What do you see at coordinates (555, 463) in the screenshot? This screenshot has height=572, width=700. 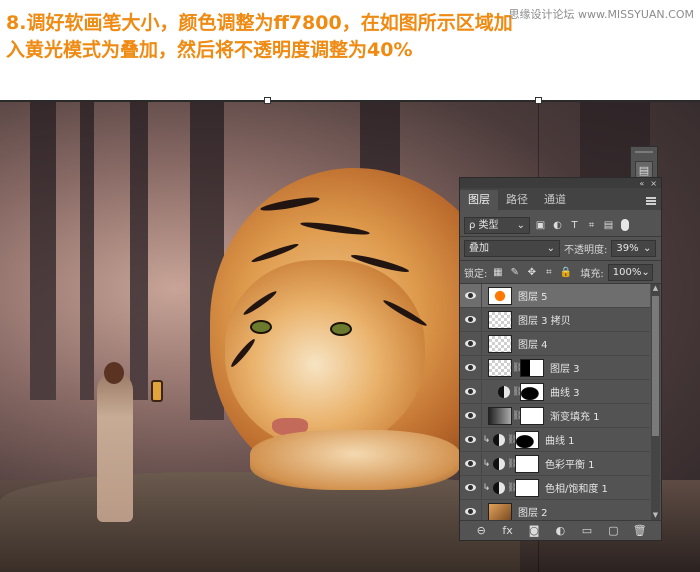 I see `layer-row: ↳ ⛓ 色彩平衡 1` at bounding box center [555, 463].